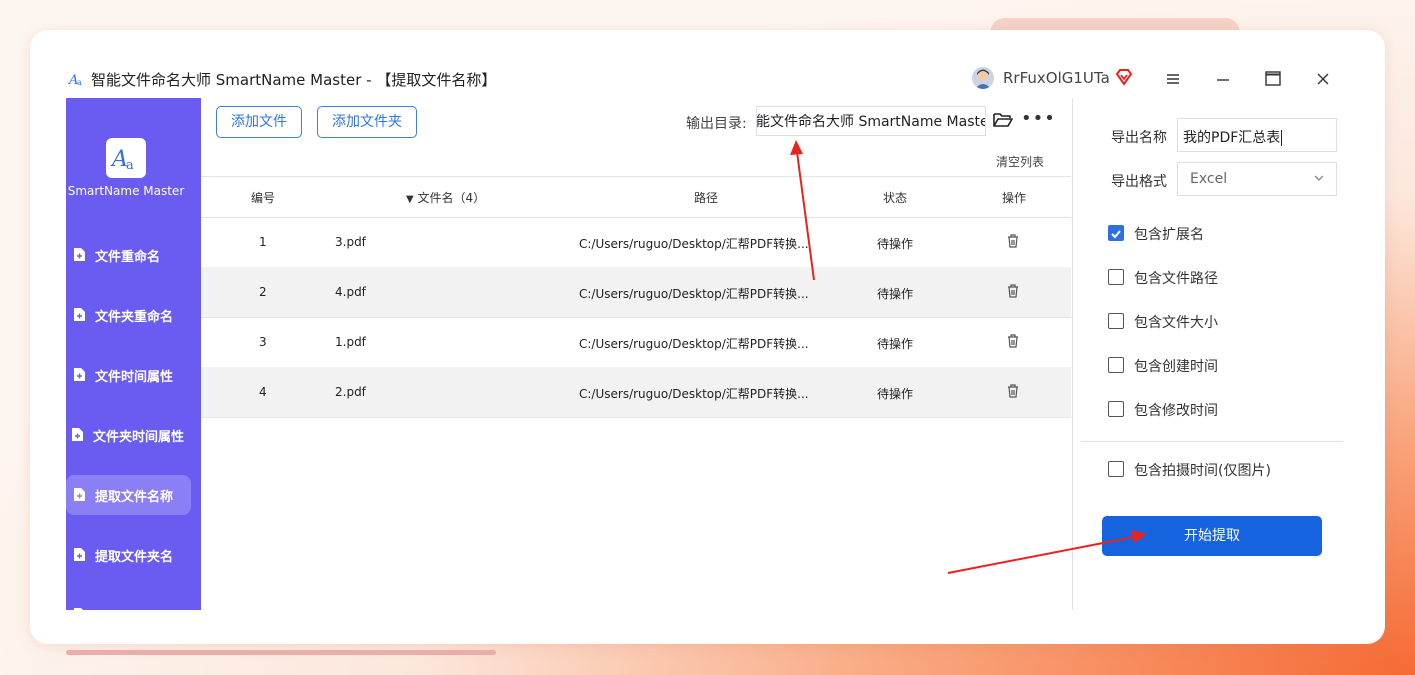 This screenshot has width=1415, height=675. I want to click on row-filename: 2.pdf, so click(350, 392).